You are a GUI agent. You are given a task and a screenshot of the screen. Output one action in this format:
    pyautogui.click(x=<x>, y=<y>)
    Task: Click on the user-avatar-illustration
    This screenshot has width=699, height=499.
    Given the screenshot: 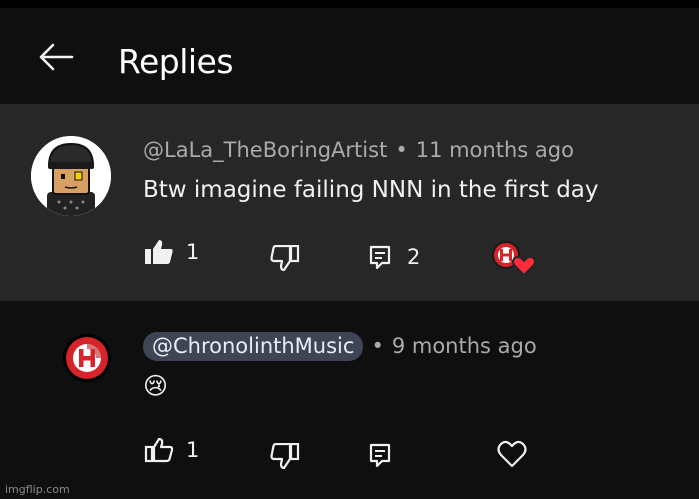 What is the action you would take?
    pyautogui.click(x=71, y=176)
    